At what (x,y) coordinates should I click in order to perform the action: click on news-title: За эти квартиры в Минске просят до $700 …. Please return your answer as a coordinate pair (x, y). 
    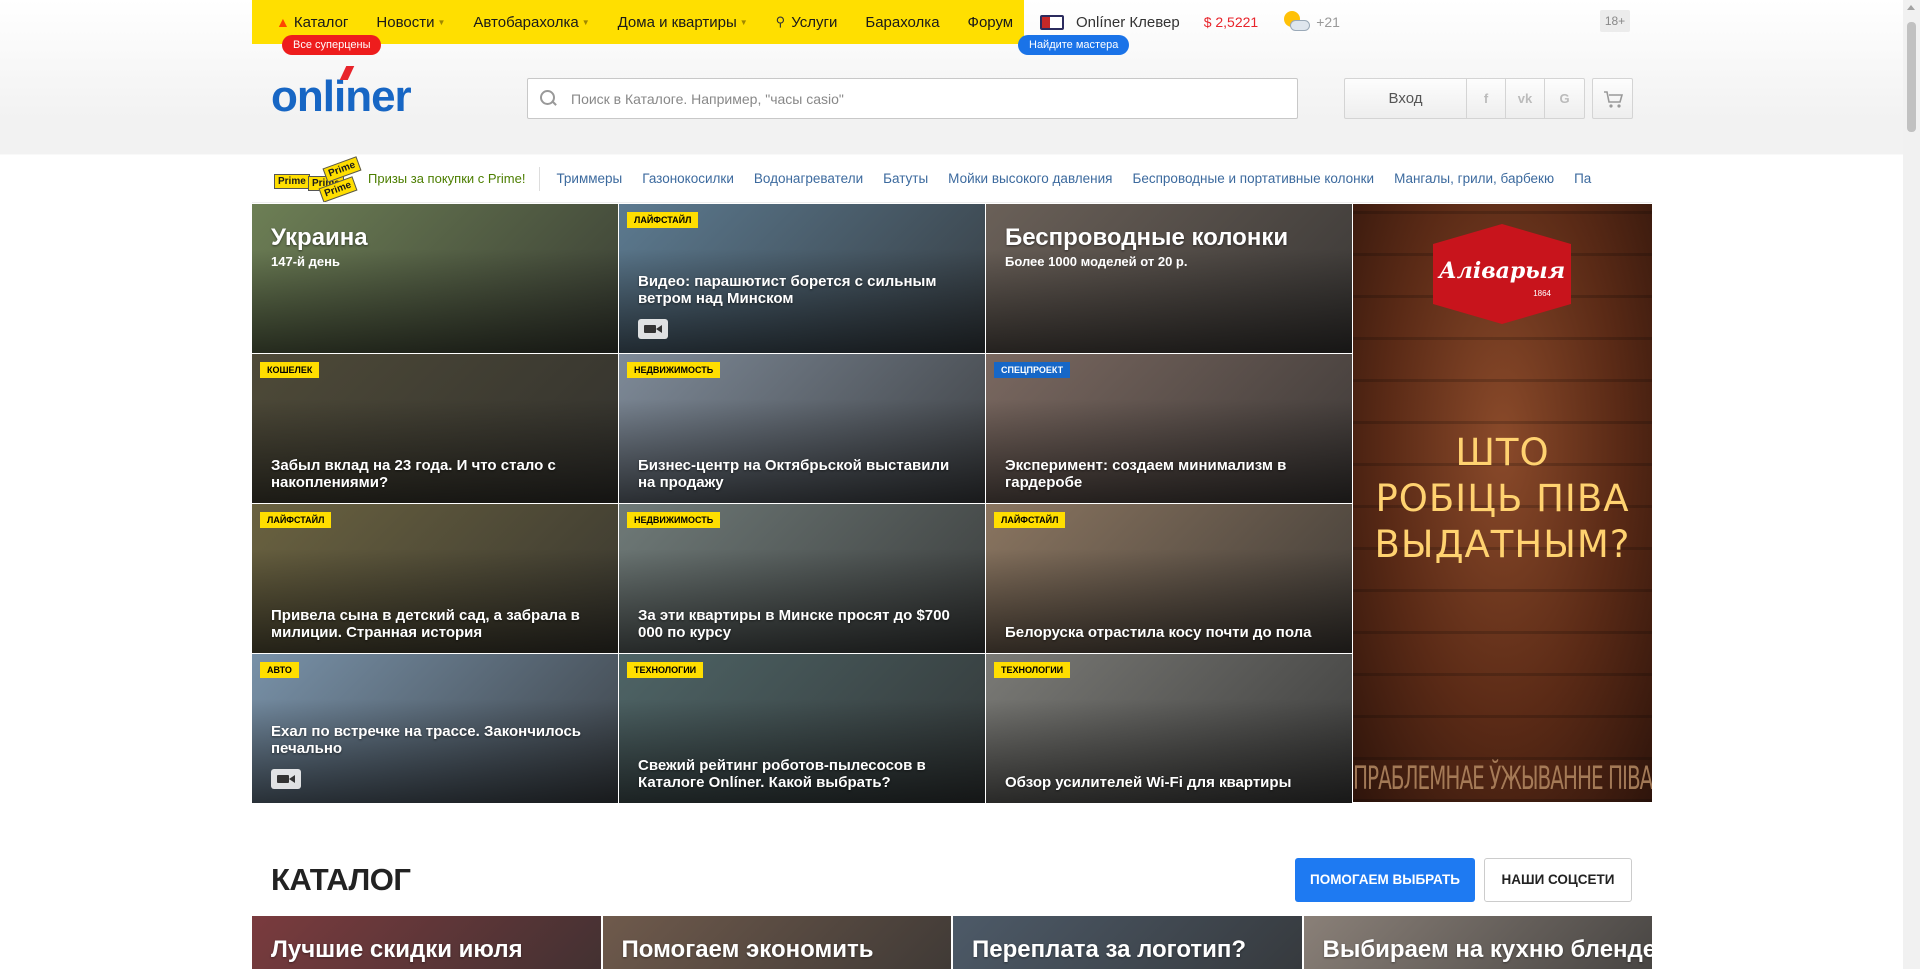
    Looking at the image, I should click on (794, 624).